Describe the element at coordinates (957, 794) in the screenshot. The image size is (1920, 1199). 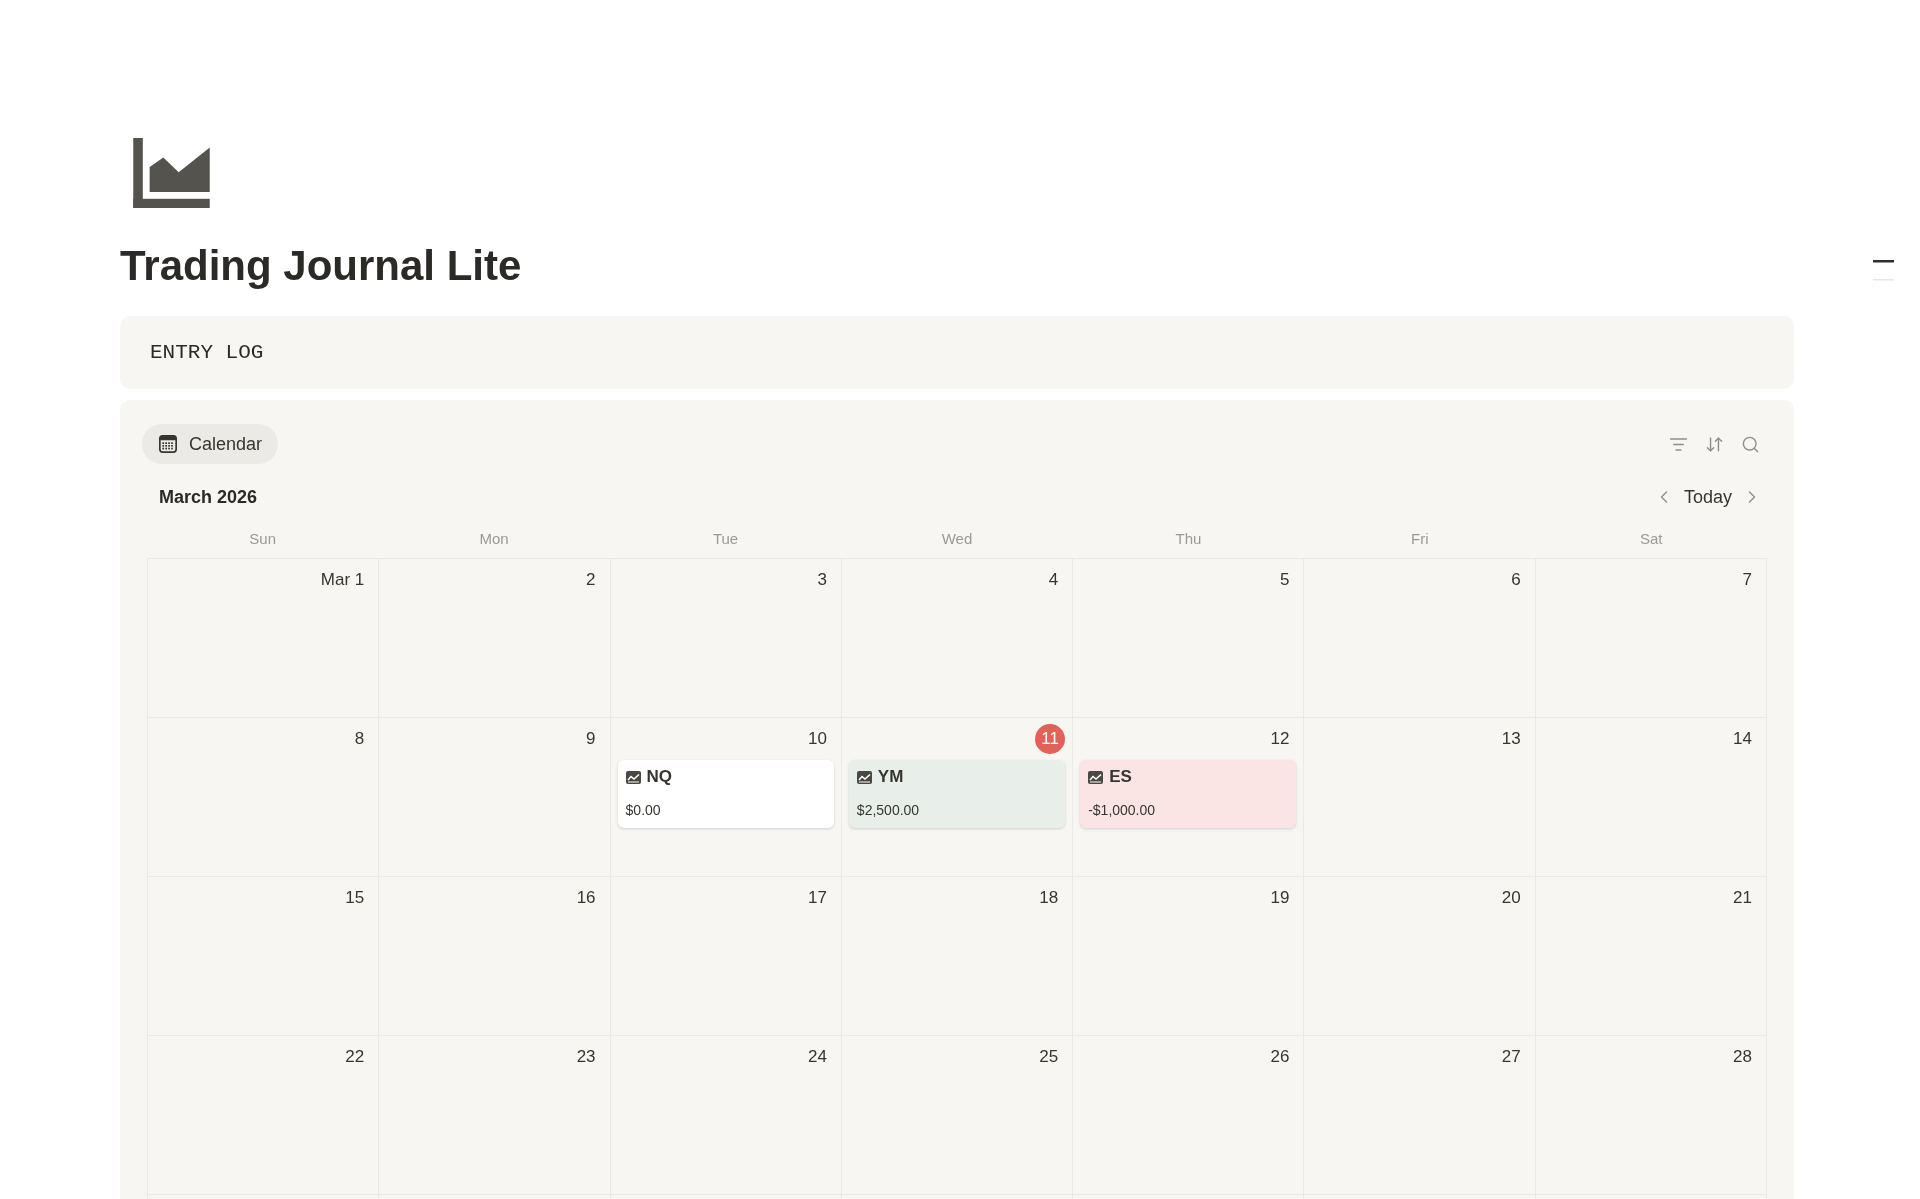
I see `event-card: YM $2,500.00` at that location.